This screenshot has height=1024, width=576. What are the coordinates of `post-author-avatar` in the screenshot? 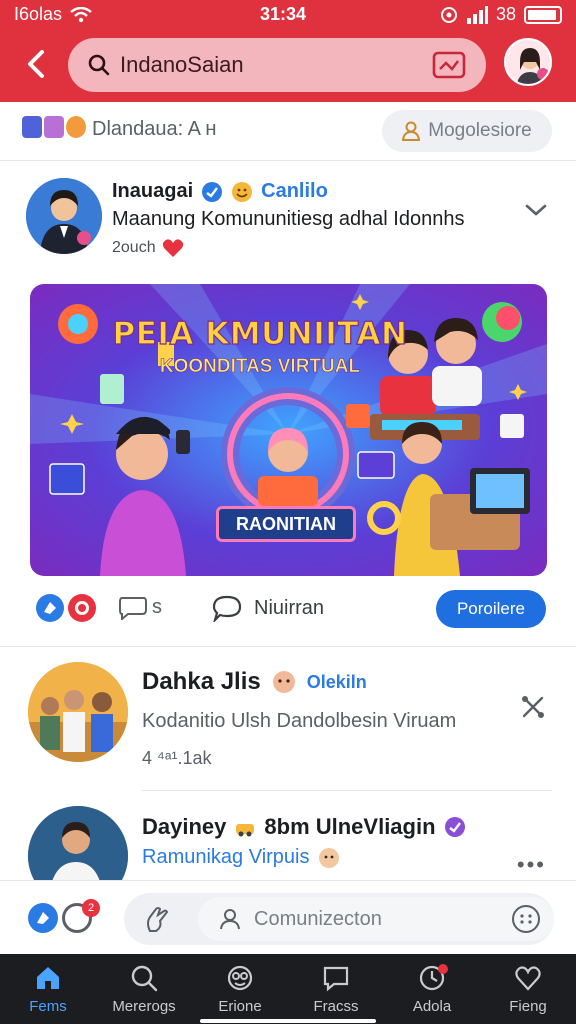 It's located at (64, 216).